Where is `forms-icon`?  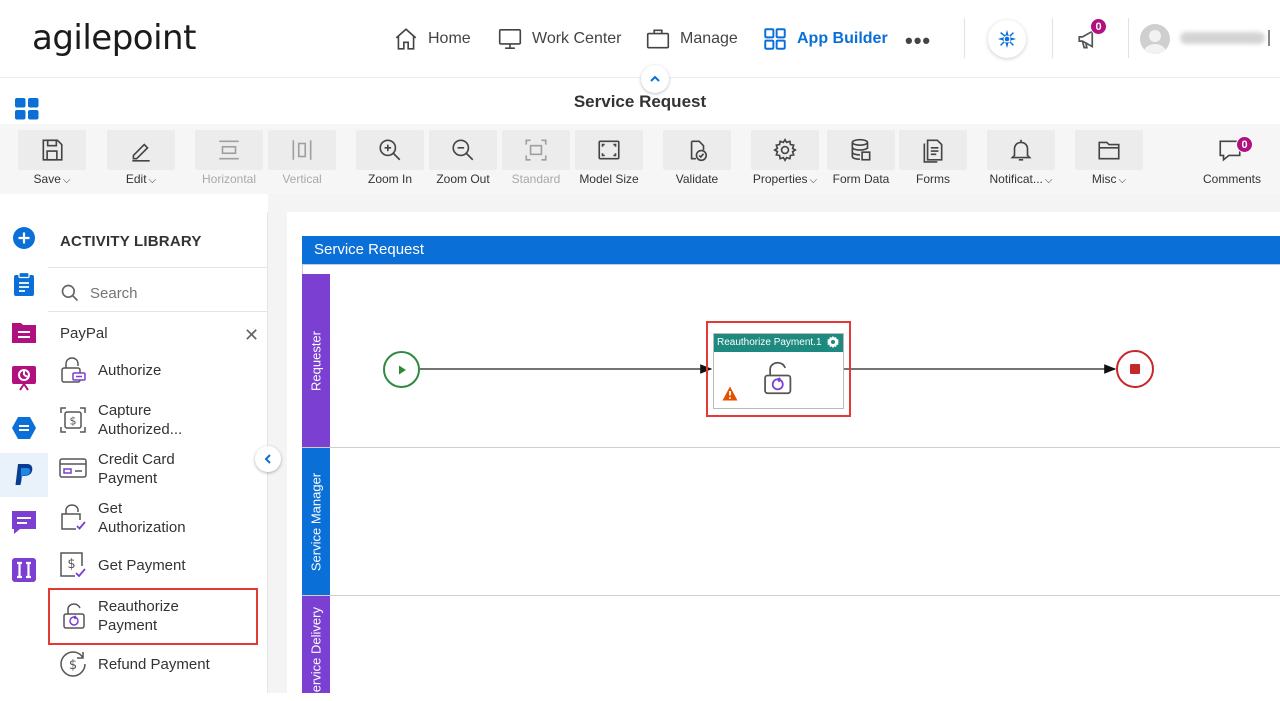 forms-icon is located at coordinates (933, 151).